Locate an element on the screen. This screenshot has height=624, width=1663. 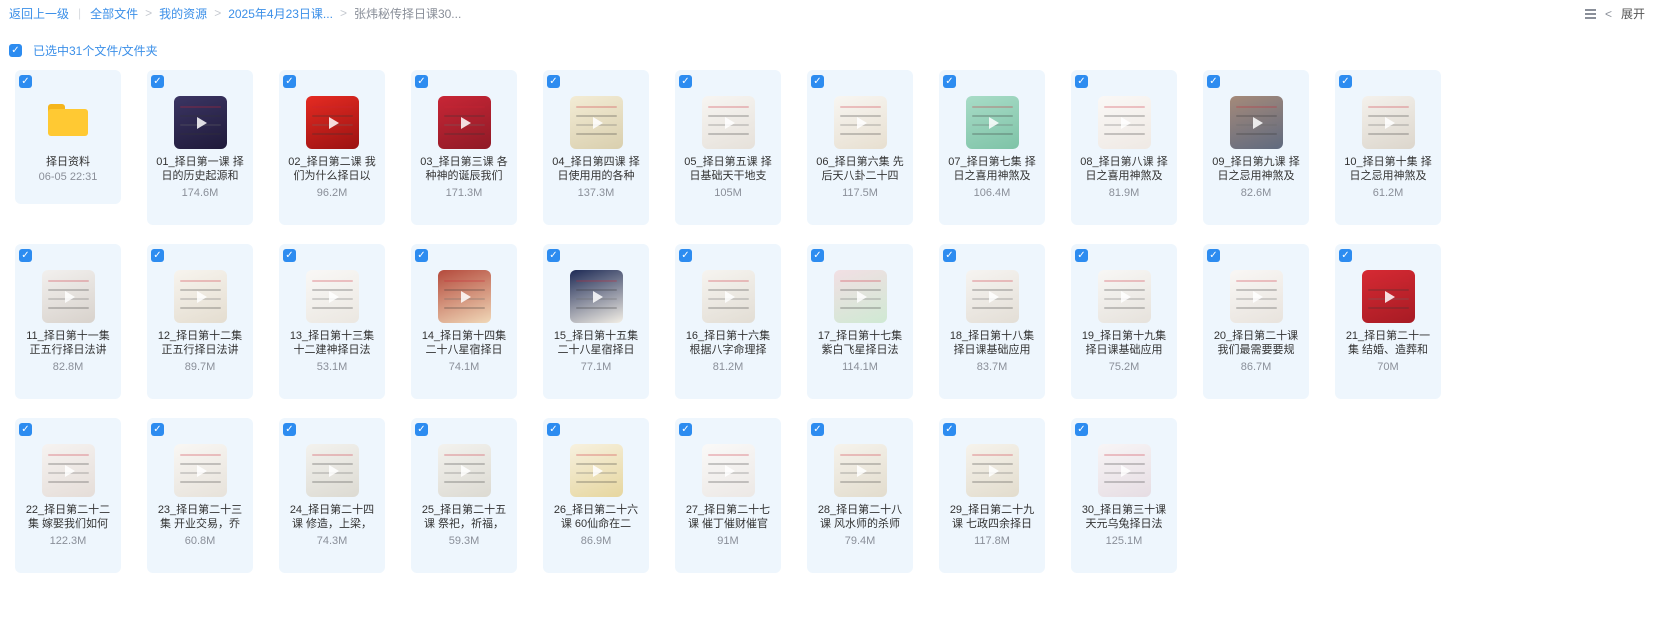
file-card: ✓ 04_择日第四课 择日使用用的各种 137.3M is located at coordinates (596, 147).